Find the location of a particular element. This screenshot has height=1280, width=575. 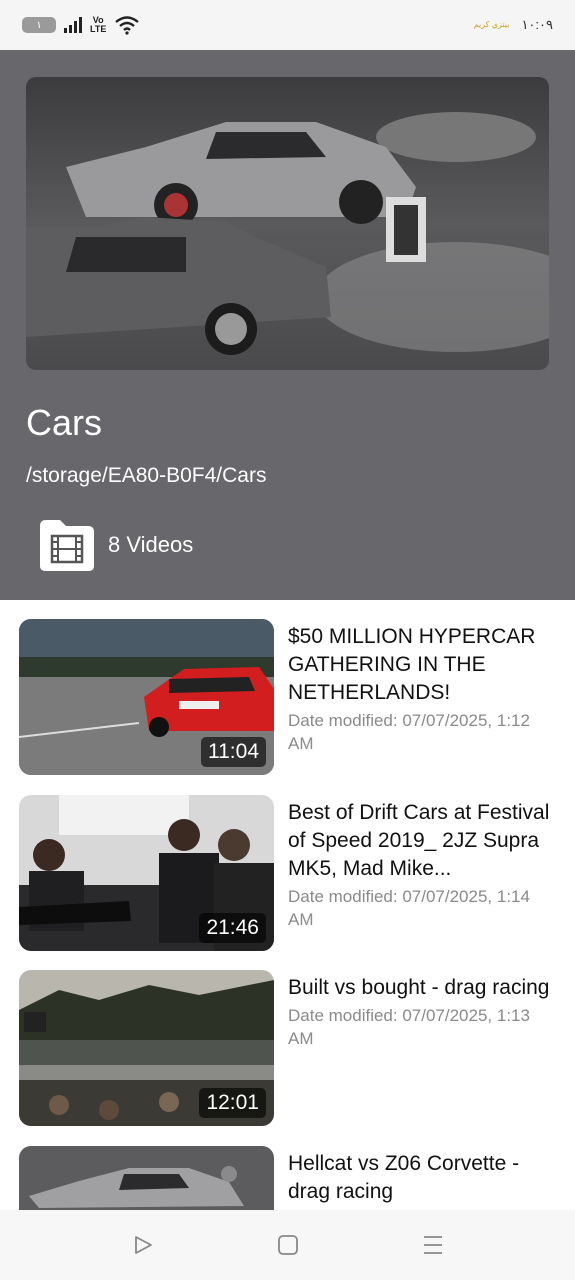

triangle-back-icon is located at coordinates (143, 1245).